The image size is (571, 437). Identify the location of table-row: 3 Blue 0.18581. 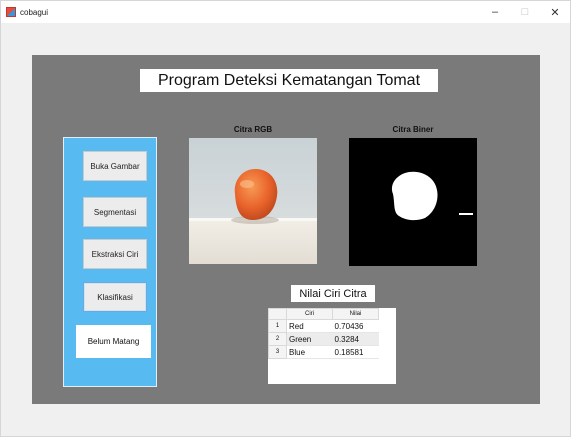
(323, 352).